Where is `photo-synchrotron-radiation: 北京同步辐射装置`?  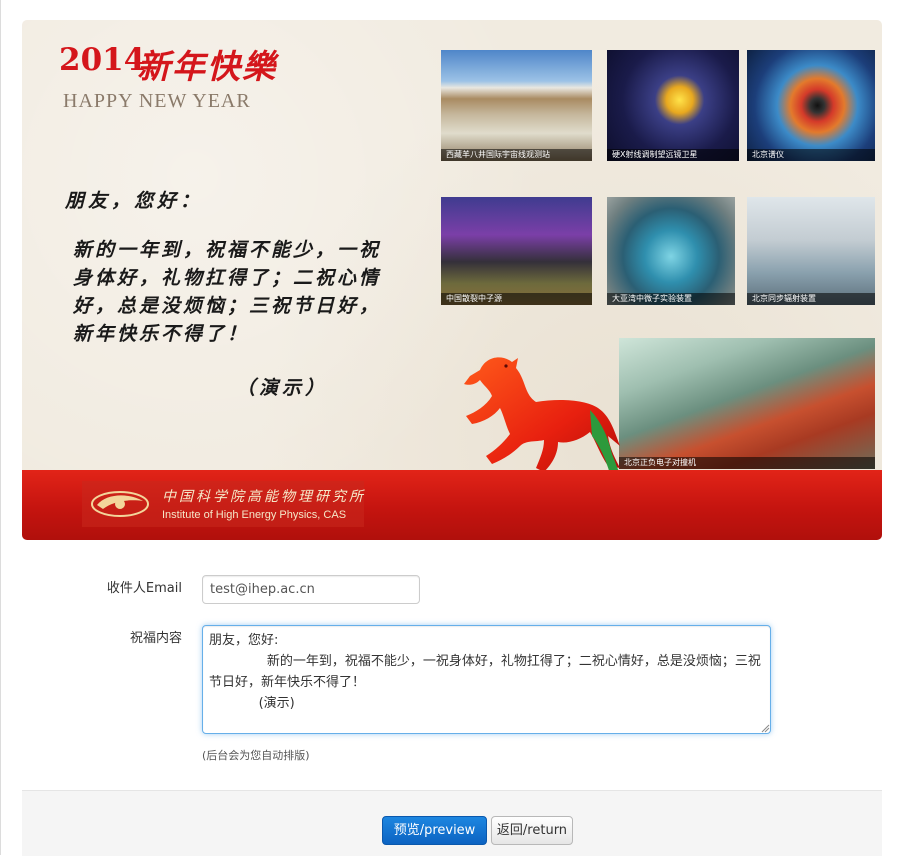
photo-synchrotron-radiation: 北京同步辐射装置 is located at coordinates (811, 251).